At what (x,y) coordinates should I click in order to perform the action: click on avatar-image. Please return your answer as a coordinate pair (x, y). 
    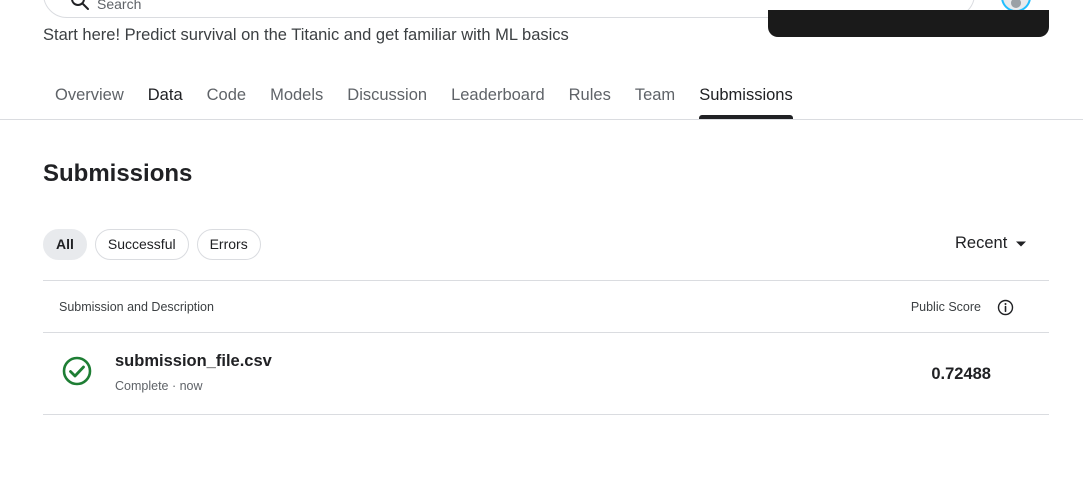
    Looking at the image, I should click on (1016, 4).